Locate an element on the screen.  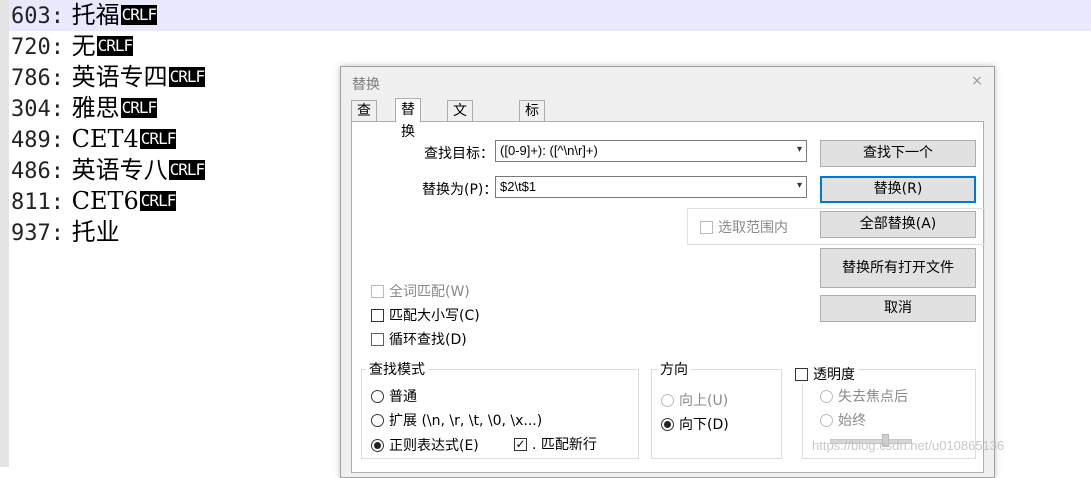
radio-always-label: 始终 is located at coordinates (852, 421).